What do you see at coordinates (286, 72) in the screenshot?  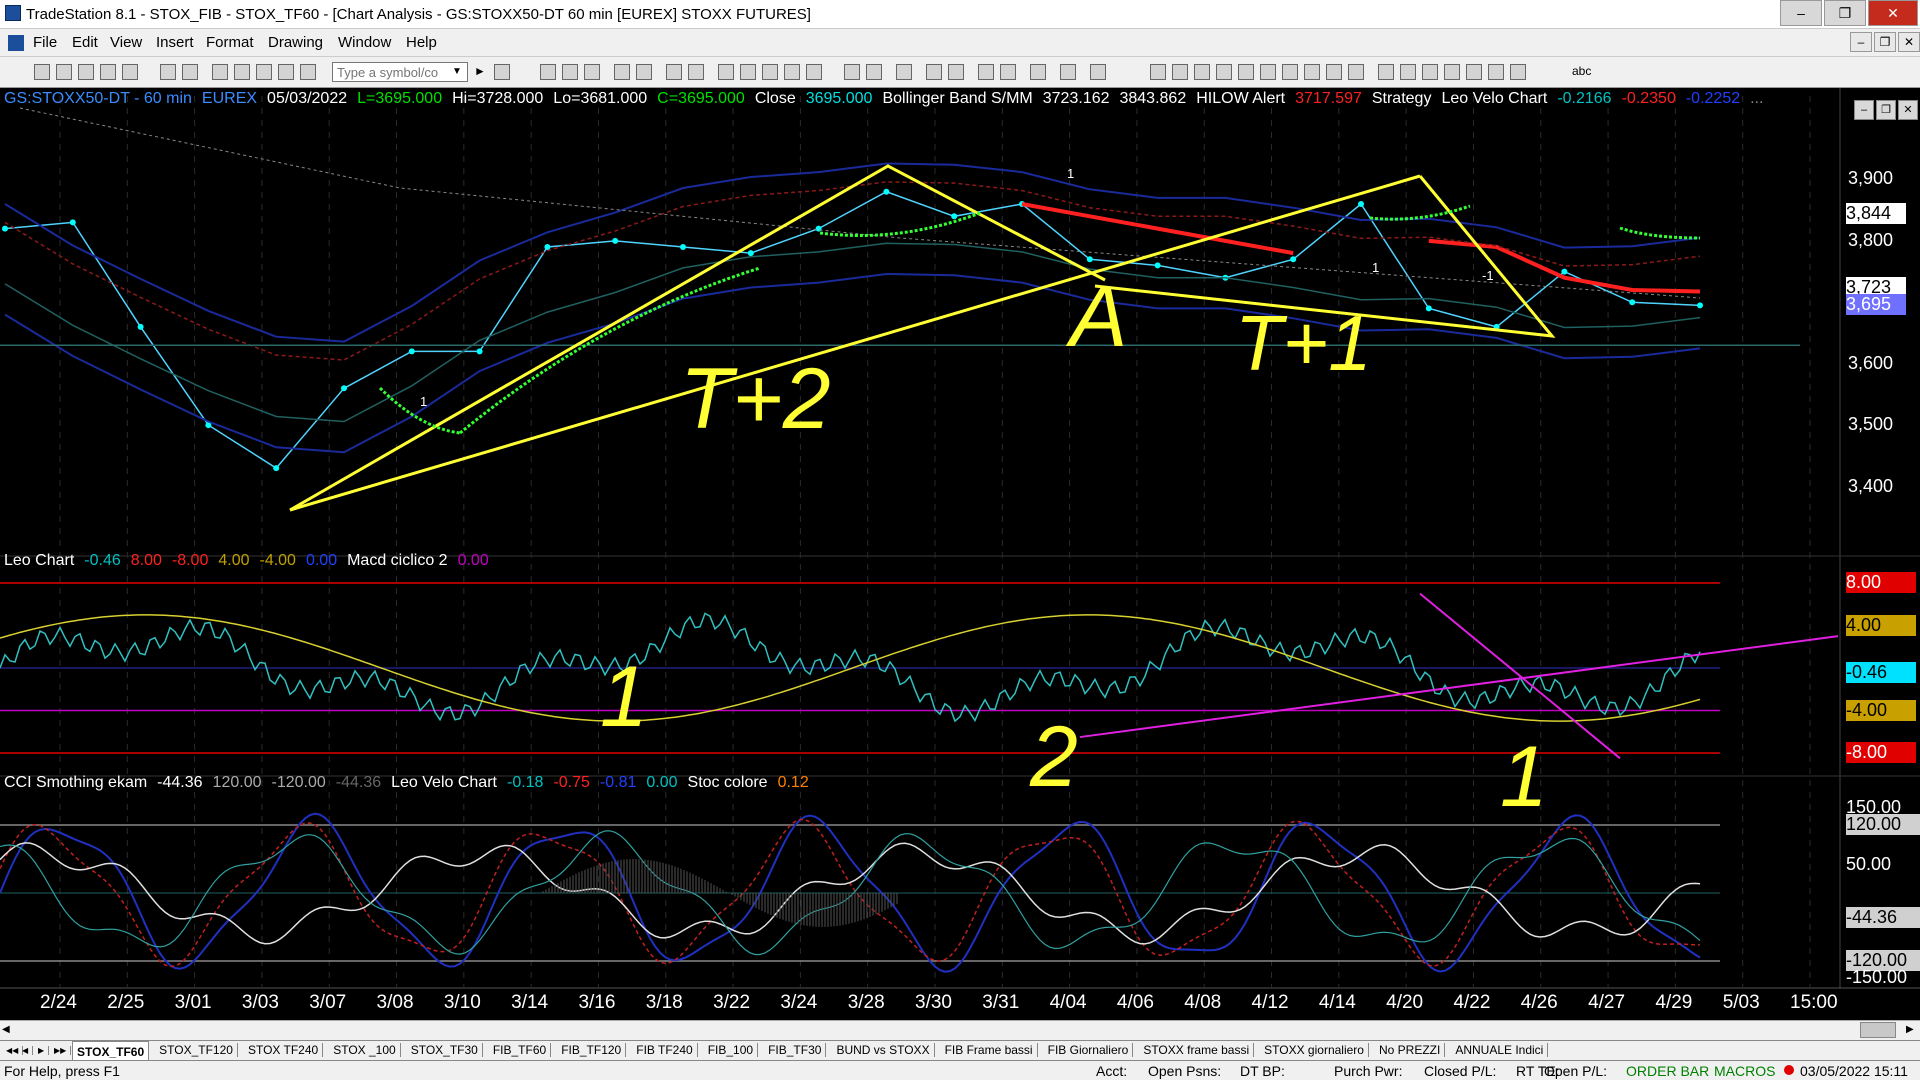 I see `link-icon` at bounding box center [286, 72].